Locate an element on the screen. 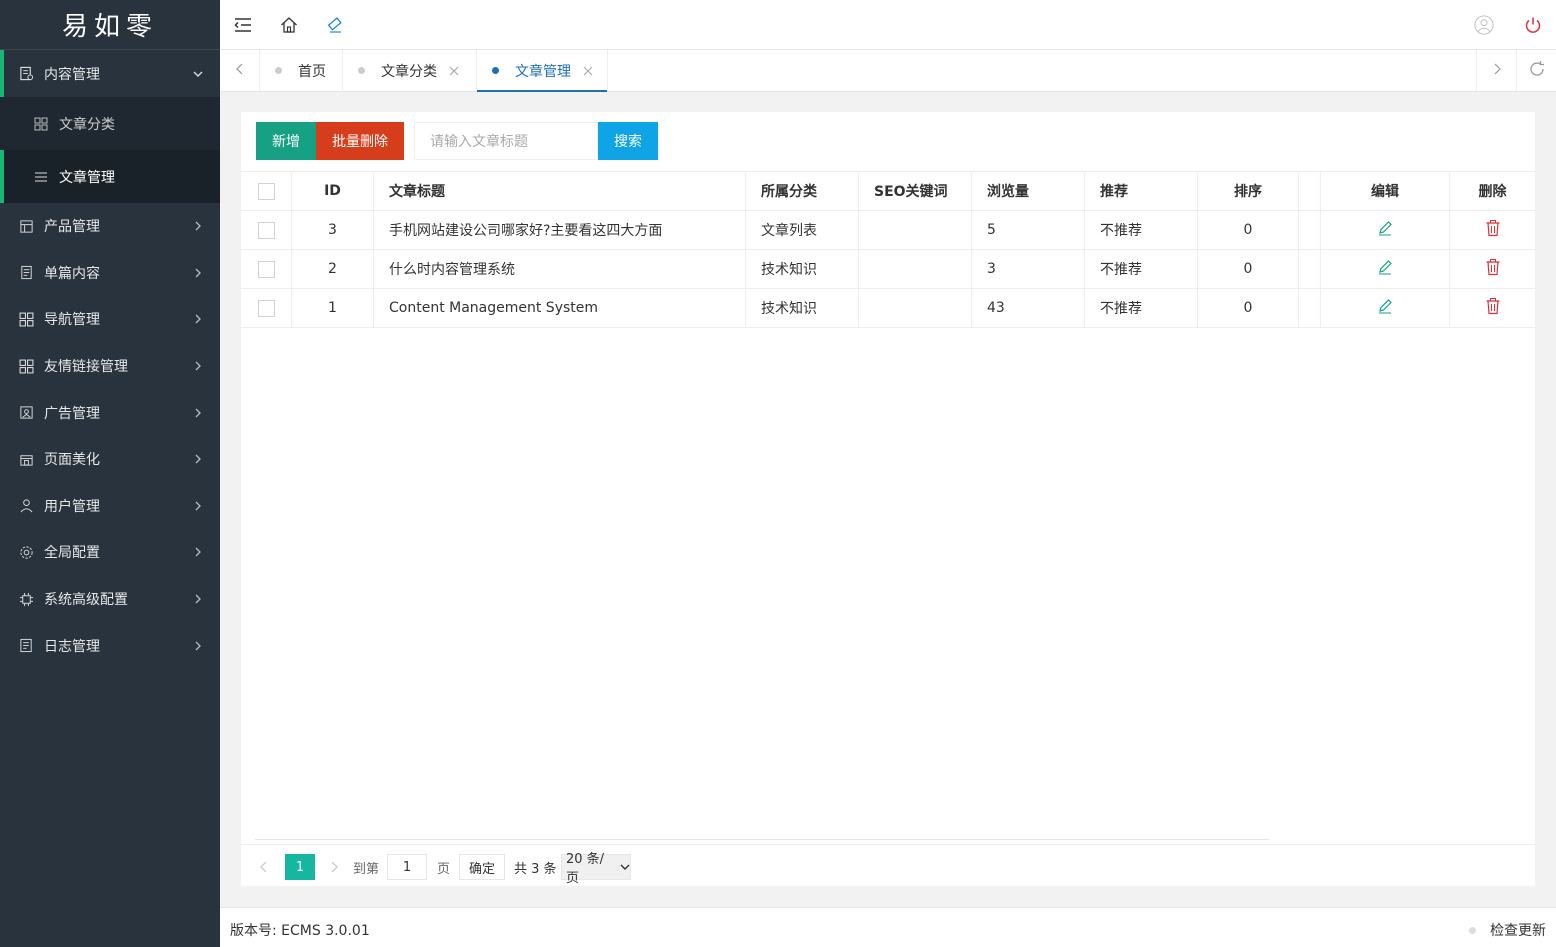 This screenshot has width=1556, height=947. tab-label: 文章管理 is located at coordinates (543, 71).